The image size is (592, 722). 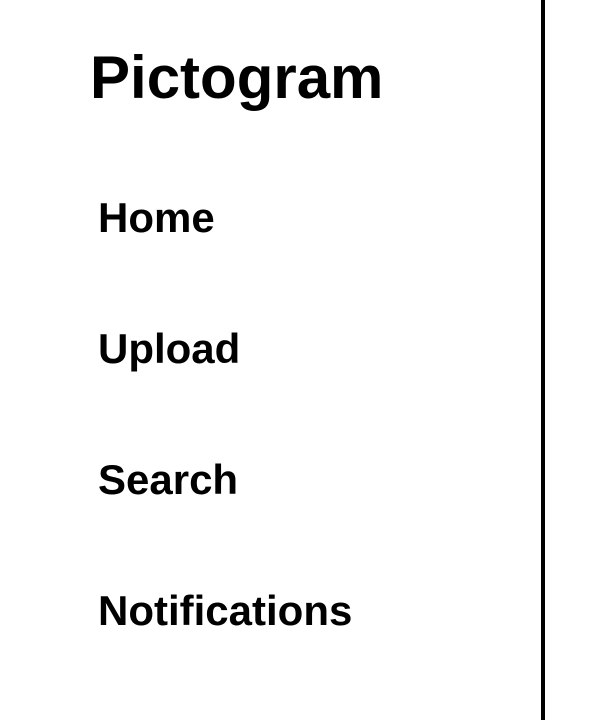 I want to click on nav-item-search: Search, so click(x=168, y=480).